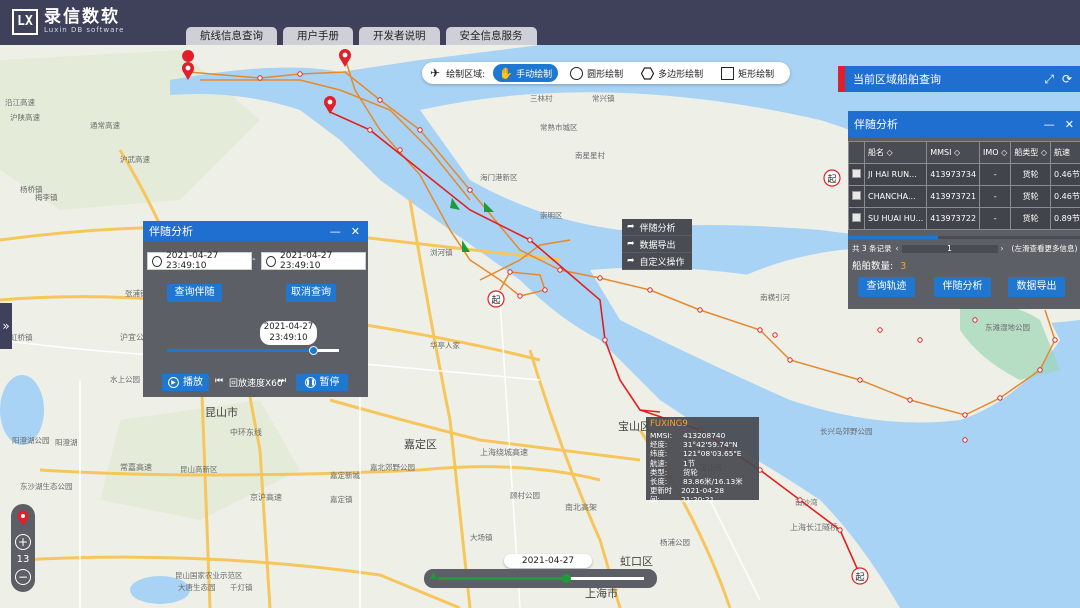 This screenshot has height=608, width=1080. I want to click on sidebar-toggle: », so click(6, 326).